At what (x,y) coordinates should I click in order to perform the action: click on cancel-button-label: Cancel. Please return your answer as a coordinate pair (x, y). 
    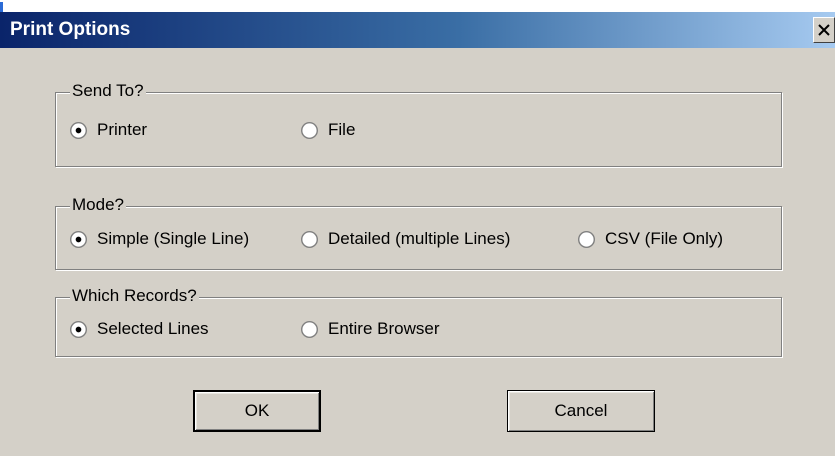
    Looking at the image, I should click on (581, 410).